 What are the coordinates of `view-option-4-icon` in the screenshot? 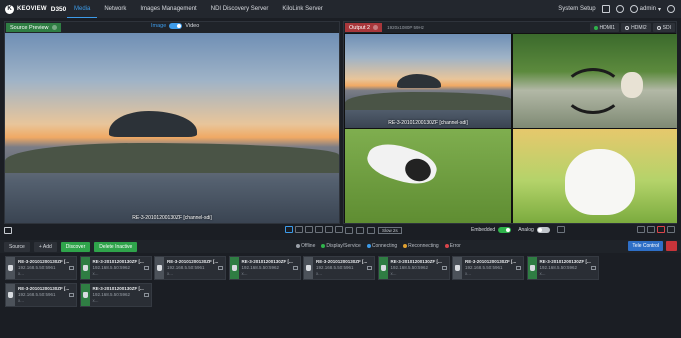 It's located at (319, 229).